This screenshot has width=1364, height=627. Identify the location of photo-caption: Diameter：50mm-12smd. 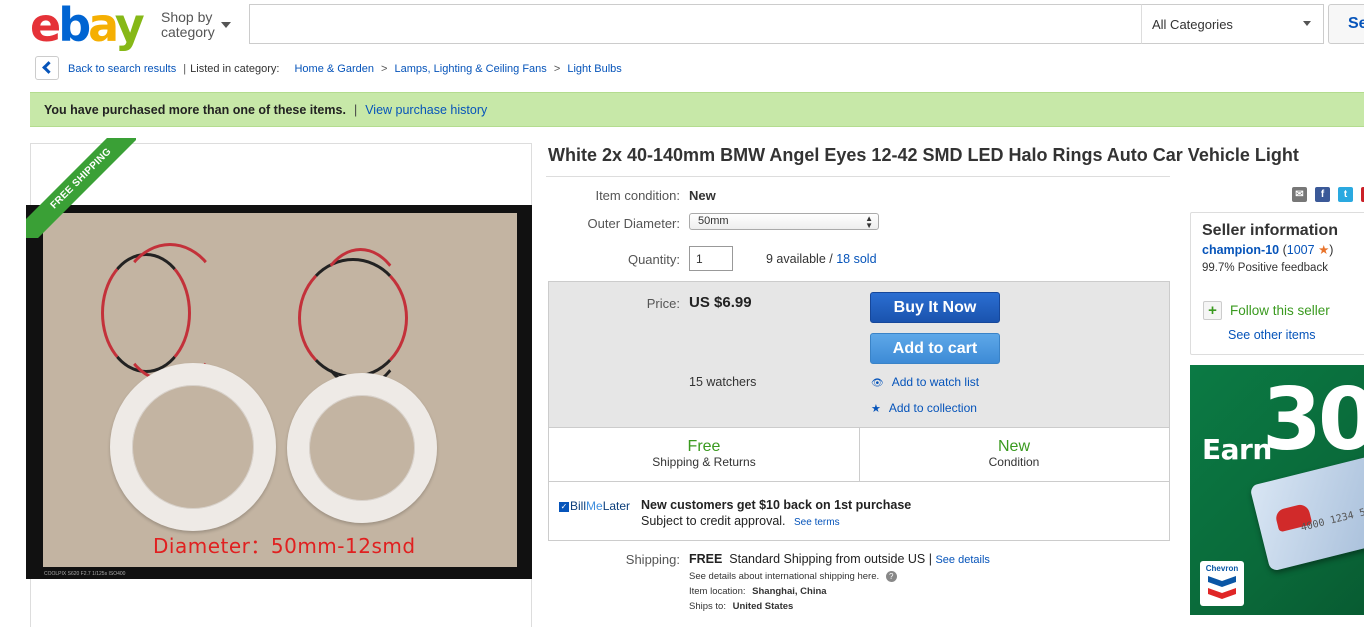
(284, 546).